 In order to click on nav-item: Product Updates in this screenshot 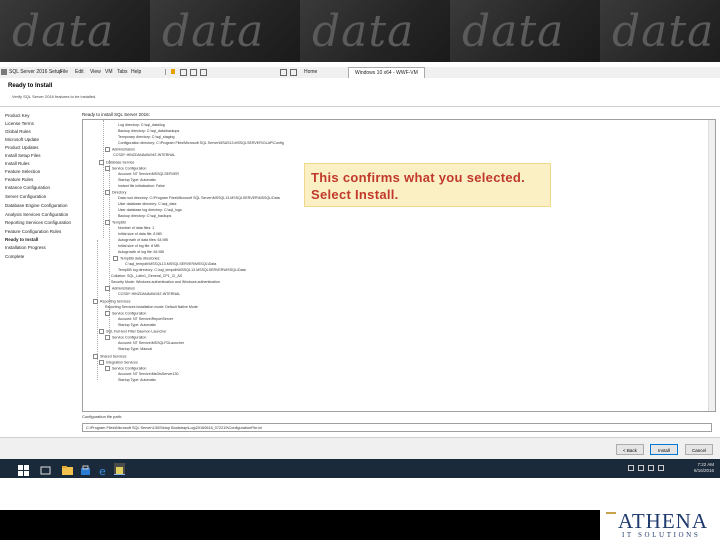, I will do `click(22, 147)`.